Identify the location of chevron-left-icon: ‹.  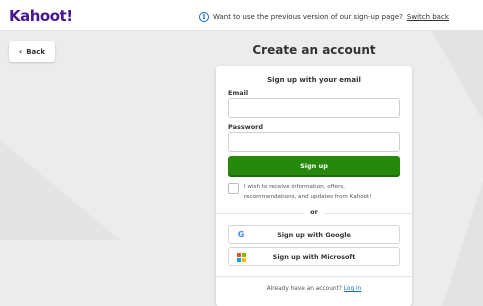
(20, 51).